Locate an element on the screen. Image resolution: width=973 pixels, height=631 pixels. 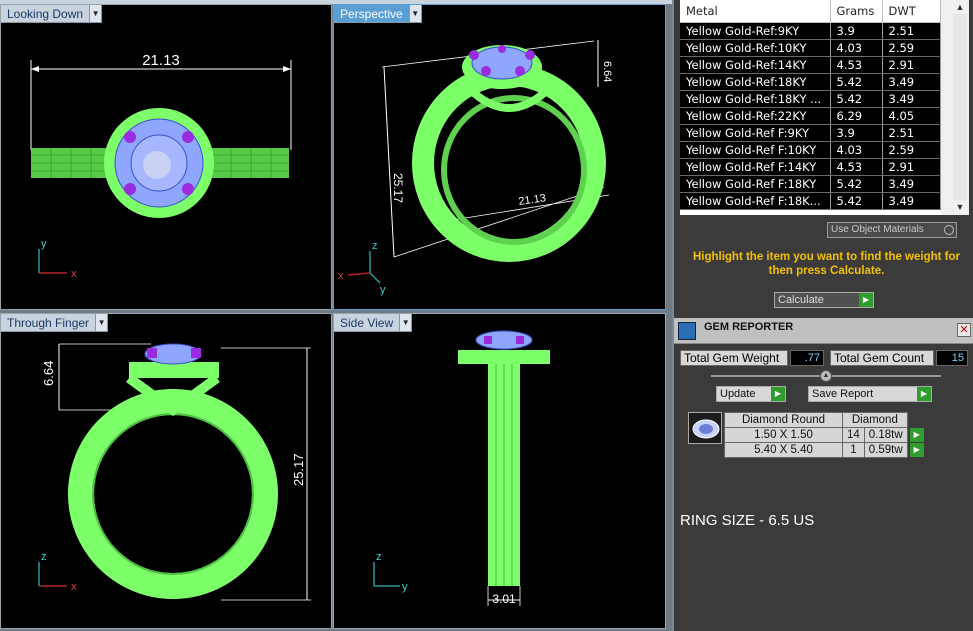
scroll-down-icon: ▼ is located at coordinates (960, 207).